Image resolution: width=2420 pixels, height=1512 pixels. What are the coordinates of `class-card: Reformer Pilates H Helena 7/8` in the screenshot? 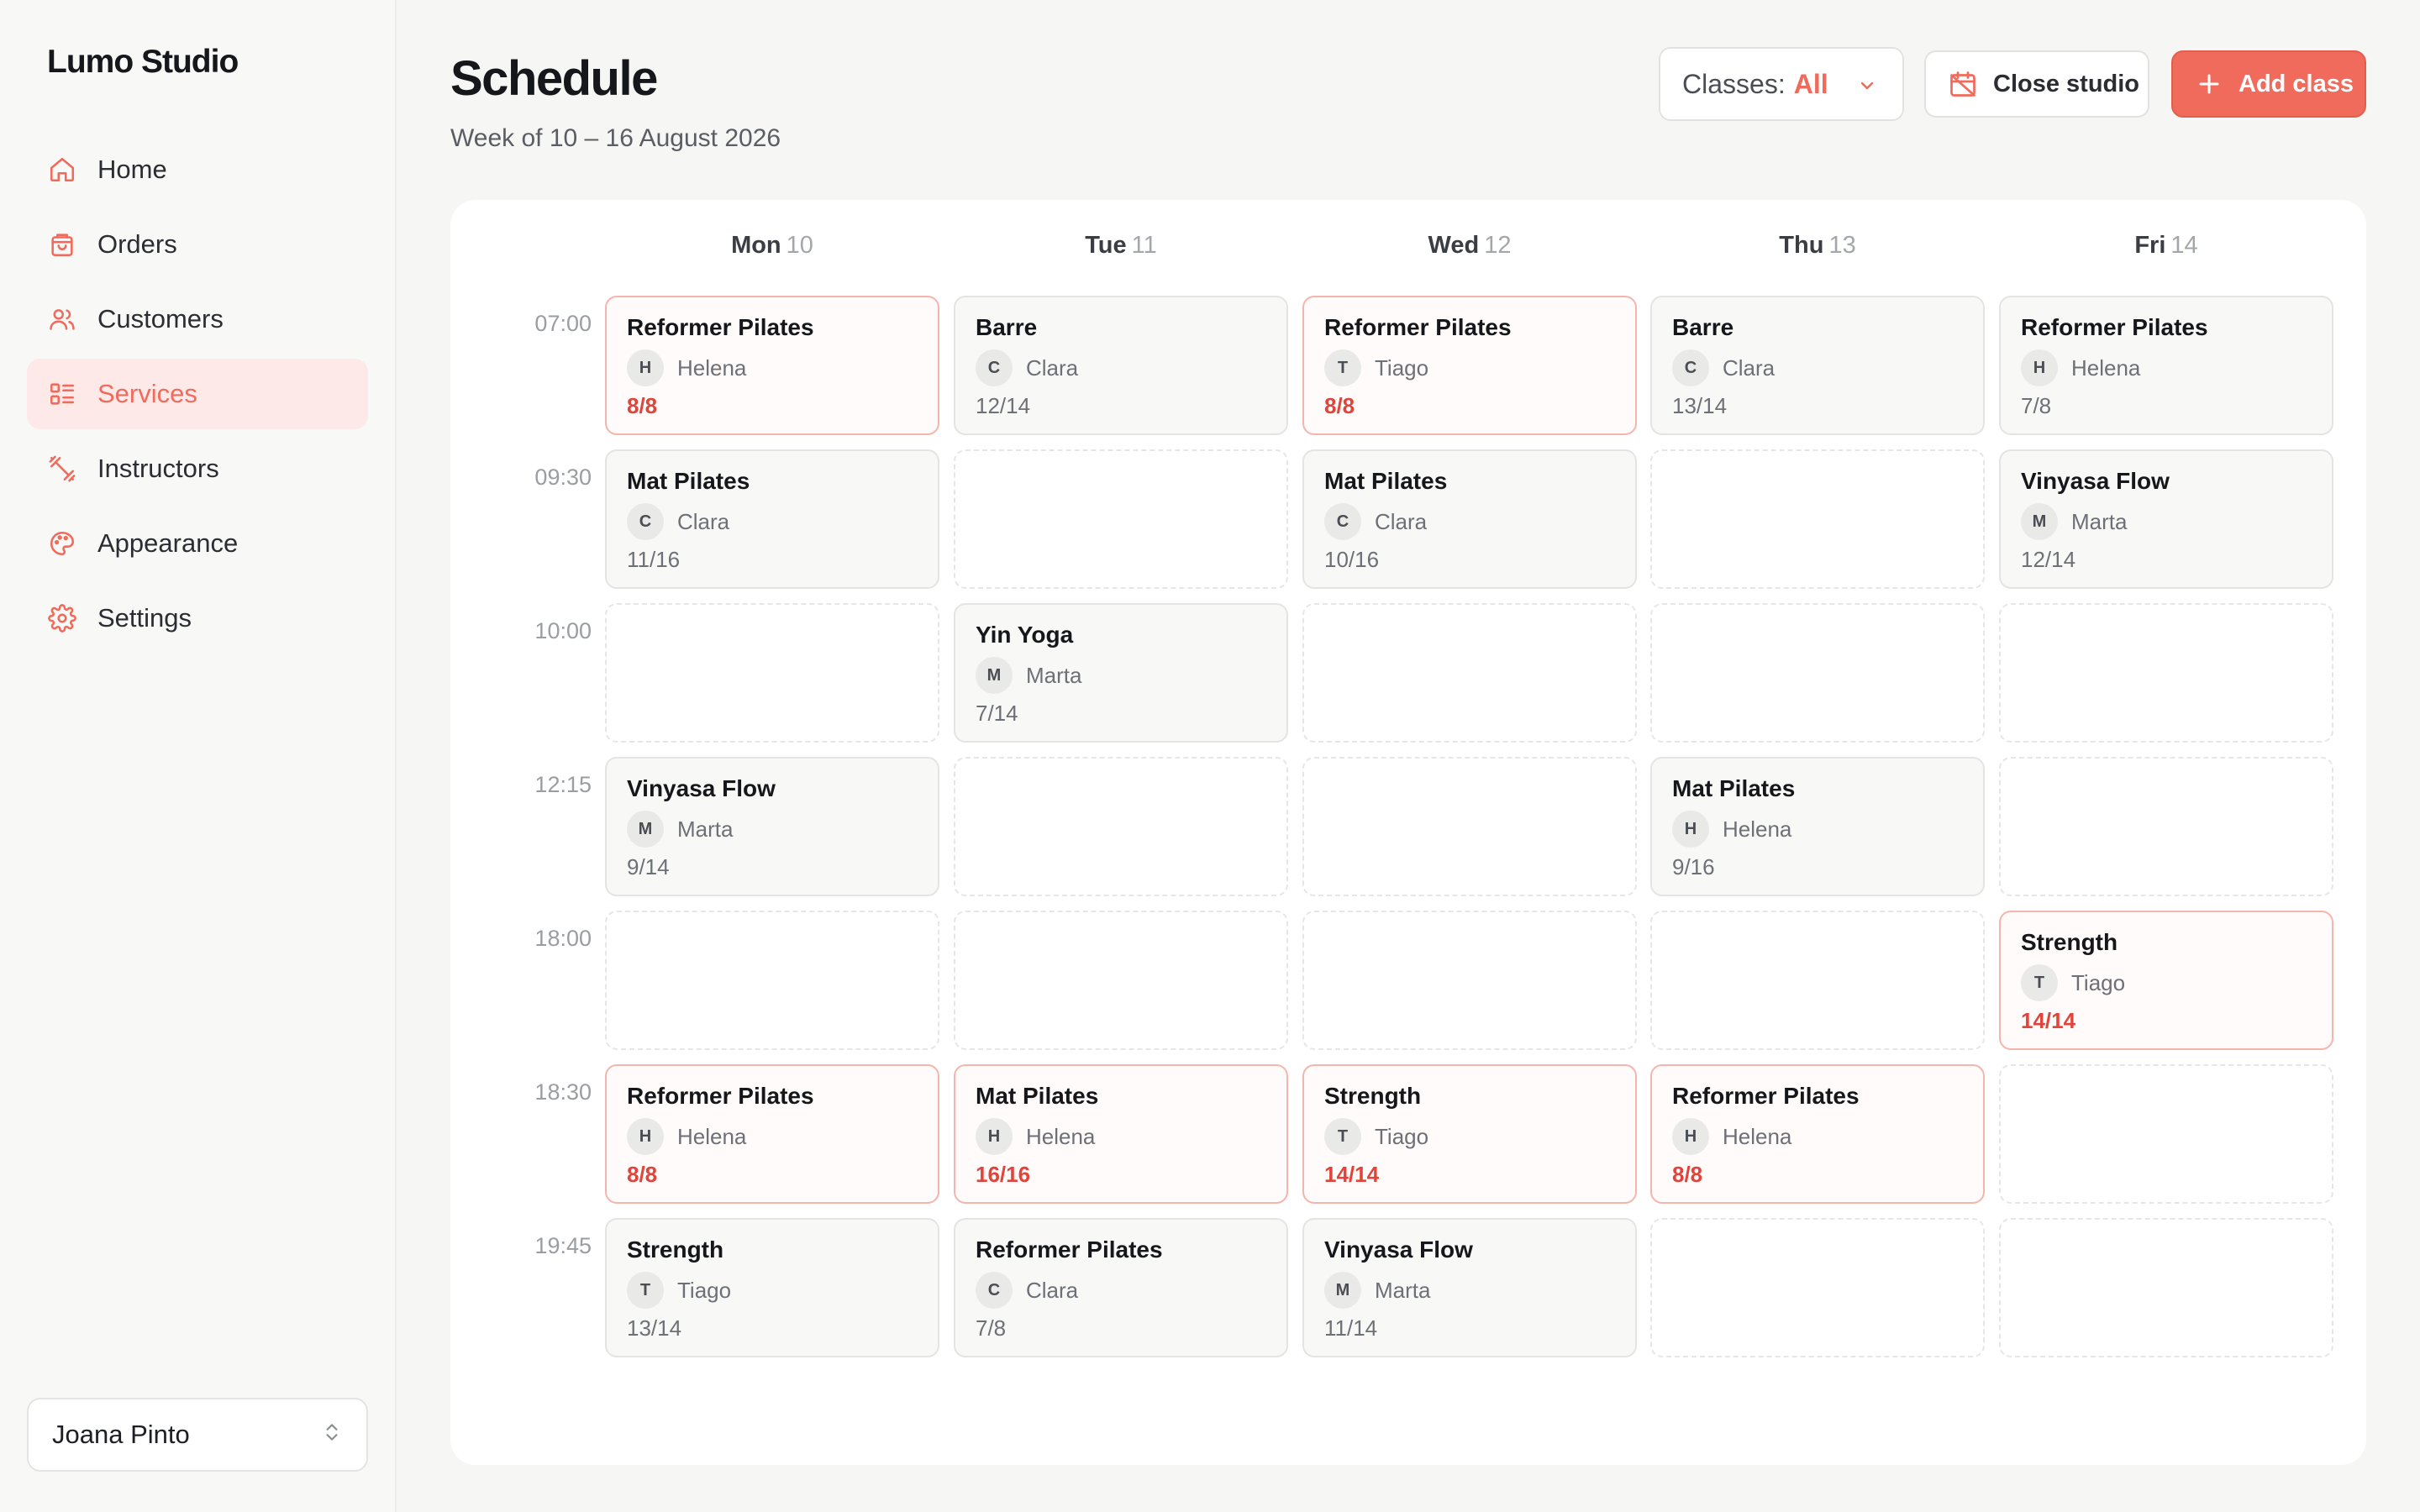 It's located at (2166, 365).